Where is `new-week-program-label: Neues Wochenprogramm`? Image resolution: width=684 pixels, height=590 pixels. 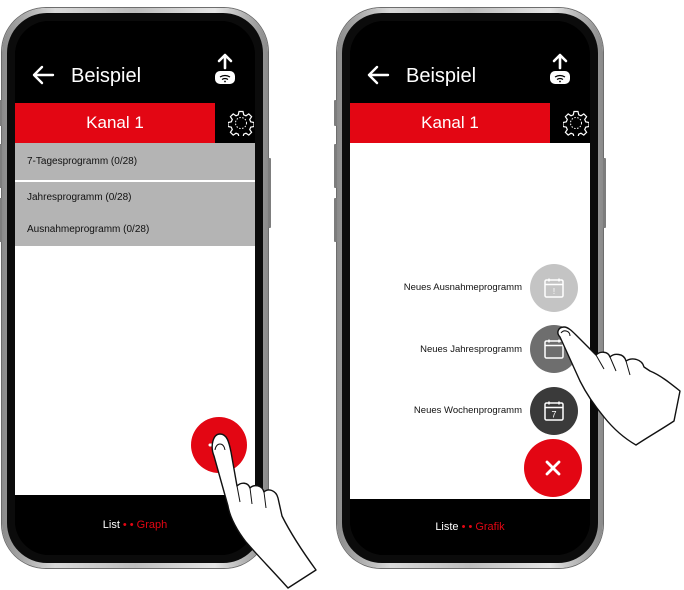
new-week-program-label: Neues Wochenprogramm is located at coordinates (467, 410).